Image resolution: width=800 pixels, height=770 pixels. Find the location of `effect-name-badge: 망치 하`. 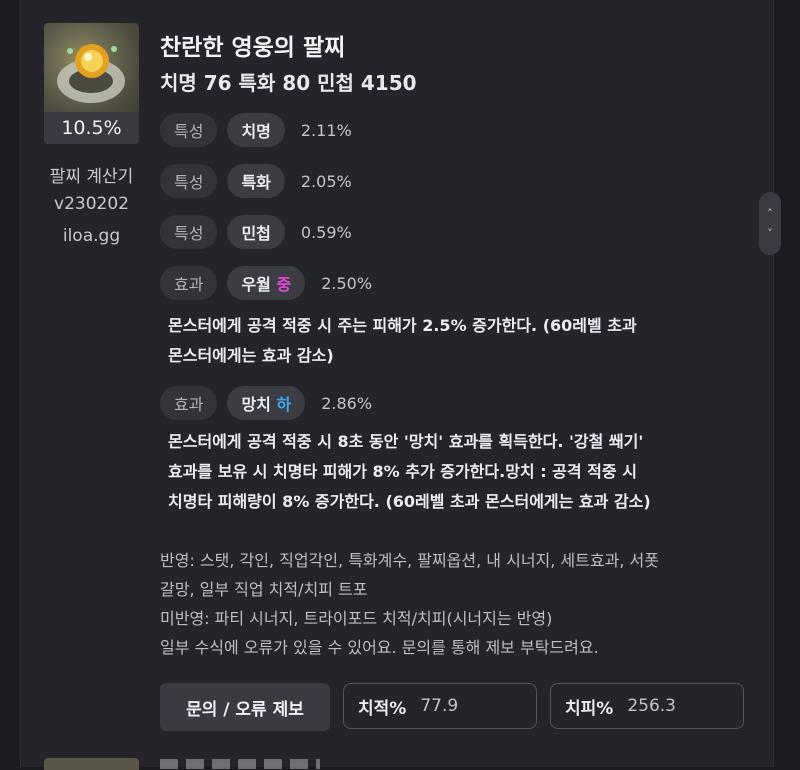

effect-name-badge: 망치 하 is located at coordinates (266, 403).